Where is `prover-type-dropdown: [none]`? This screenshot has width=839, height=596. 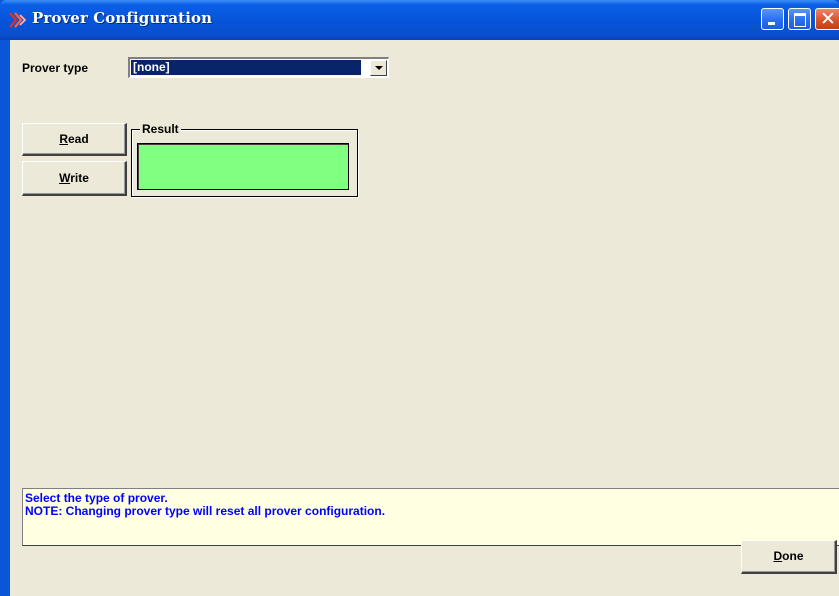
prover-type-dropdown: [none] is located at coordinates (258, 67).